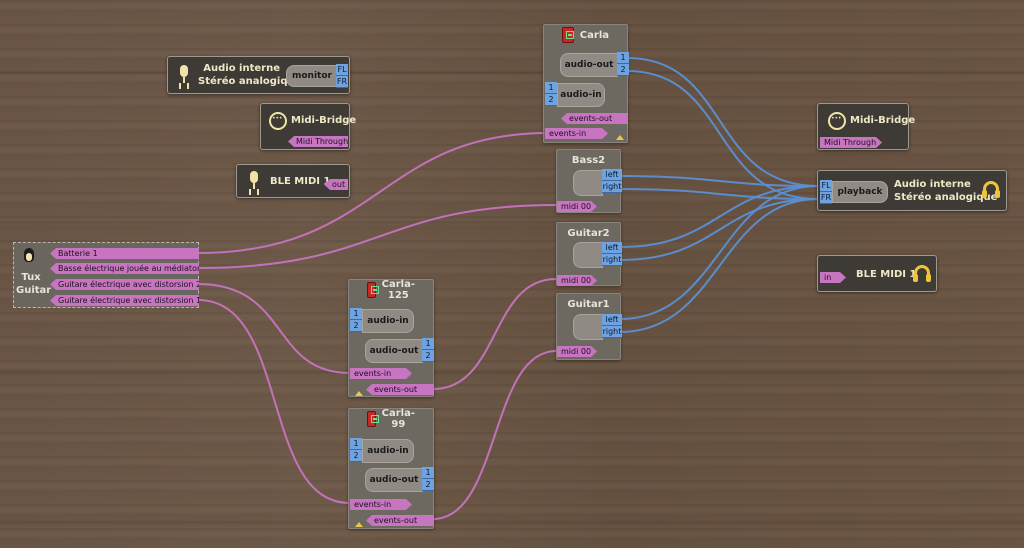 This screenshot has width=1024, height=548. I want to click on wire-guitar2-right-to-playback-fr, so click(719, 229).